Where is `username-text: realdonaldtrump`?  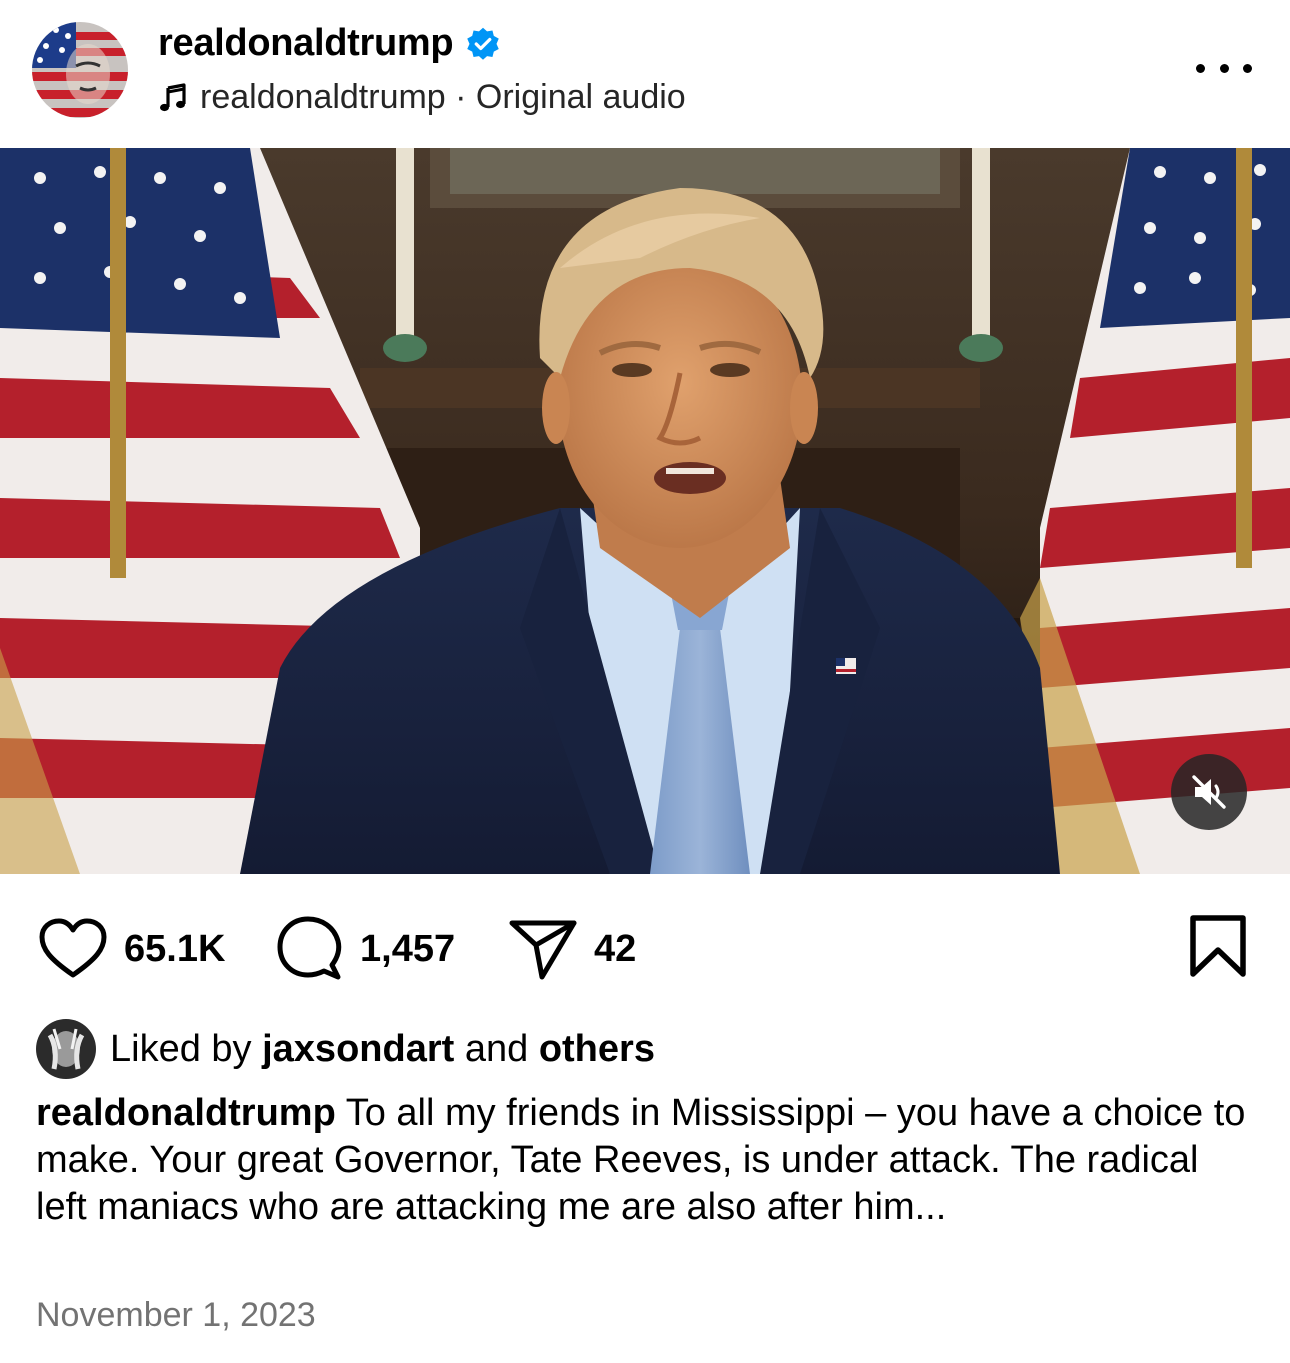 username-text: realdonaldtrump is located at coordinates (306, 43).